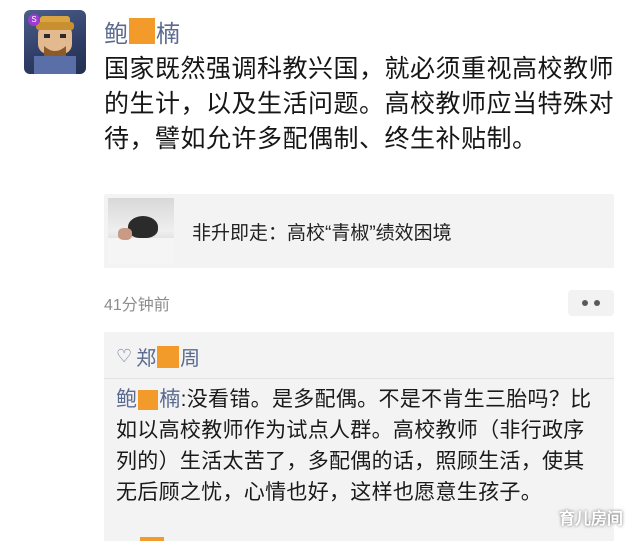 This screenshot has width=641, height=541. I want to click on name-redaction, so click(142, 31).